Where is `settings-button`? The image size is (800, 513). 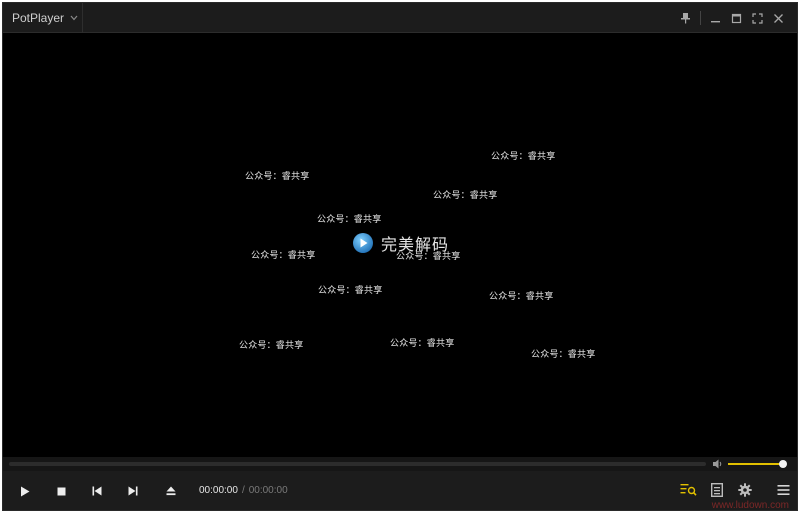
settings-button is located at coordinates (745, 490).